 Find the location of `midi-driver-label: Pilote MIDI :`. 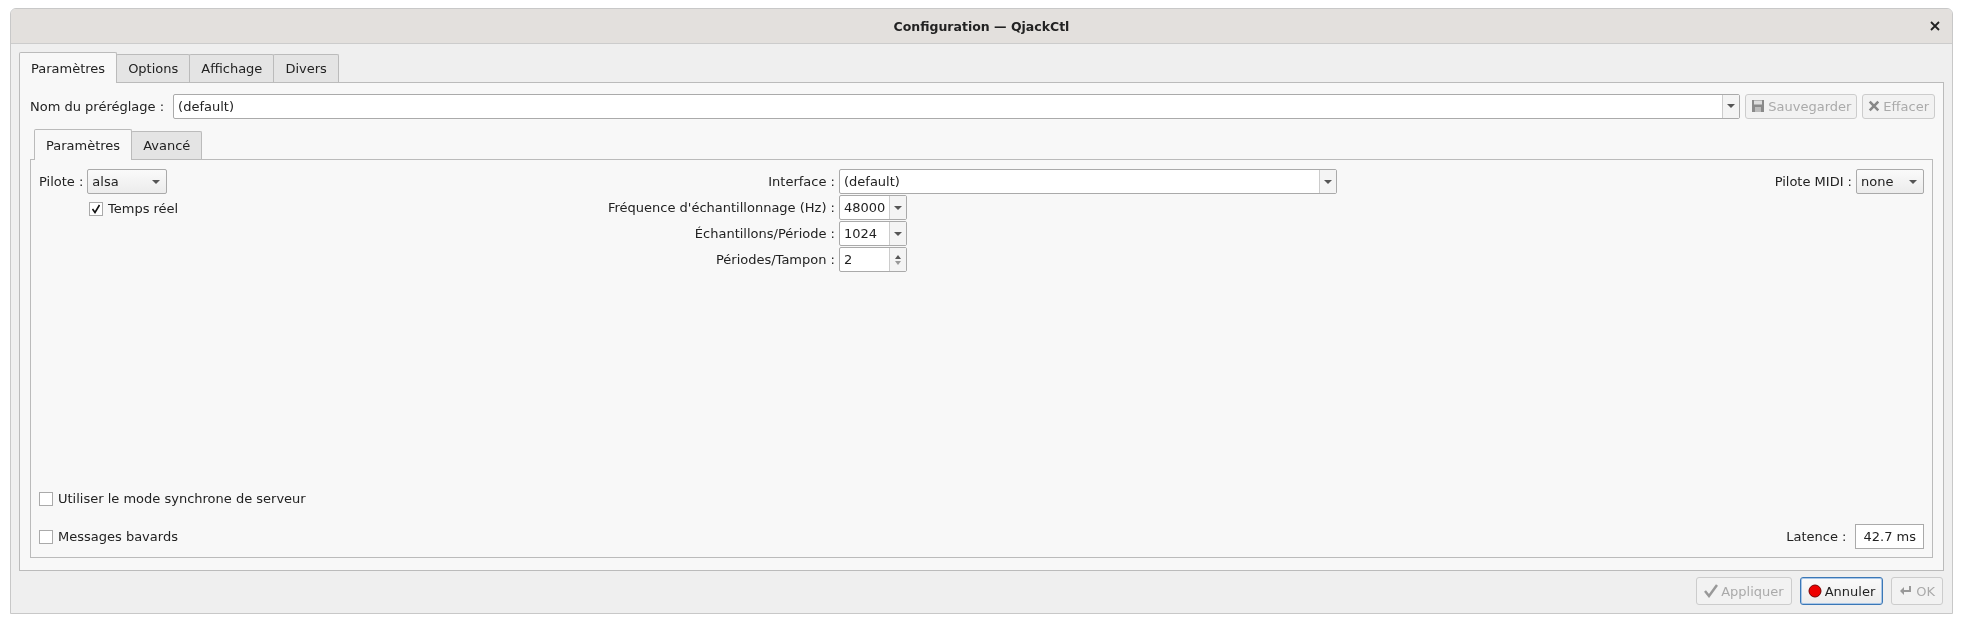

midi-driver-label: Pilote MIDI : is located at coordinates (1813, 182).